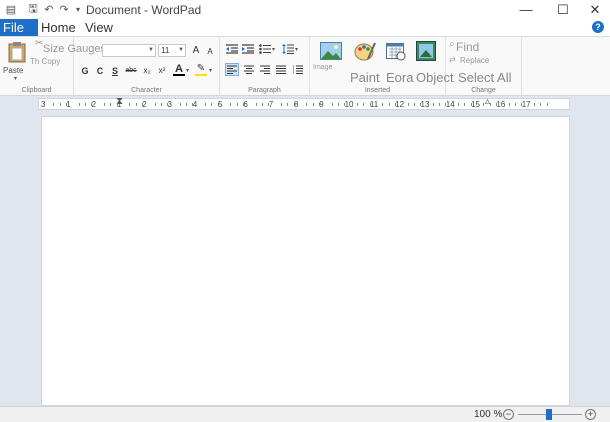  What do you see at coordinates (162, 70) in the screenshot?
I see `superscript-button: x²` at bounding box center [162, 70].